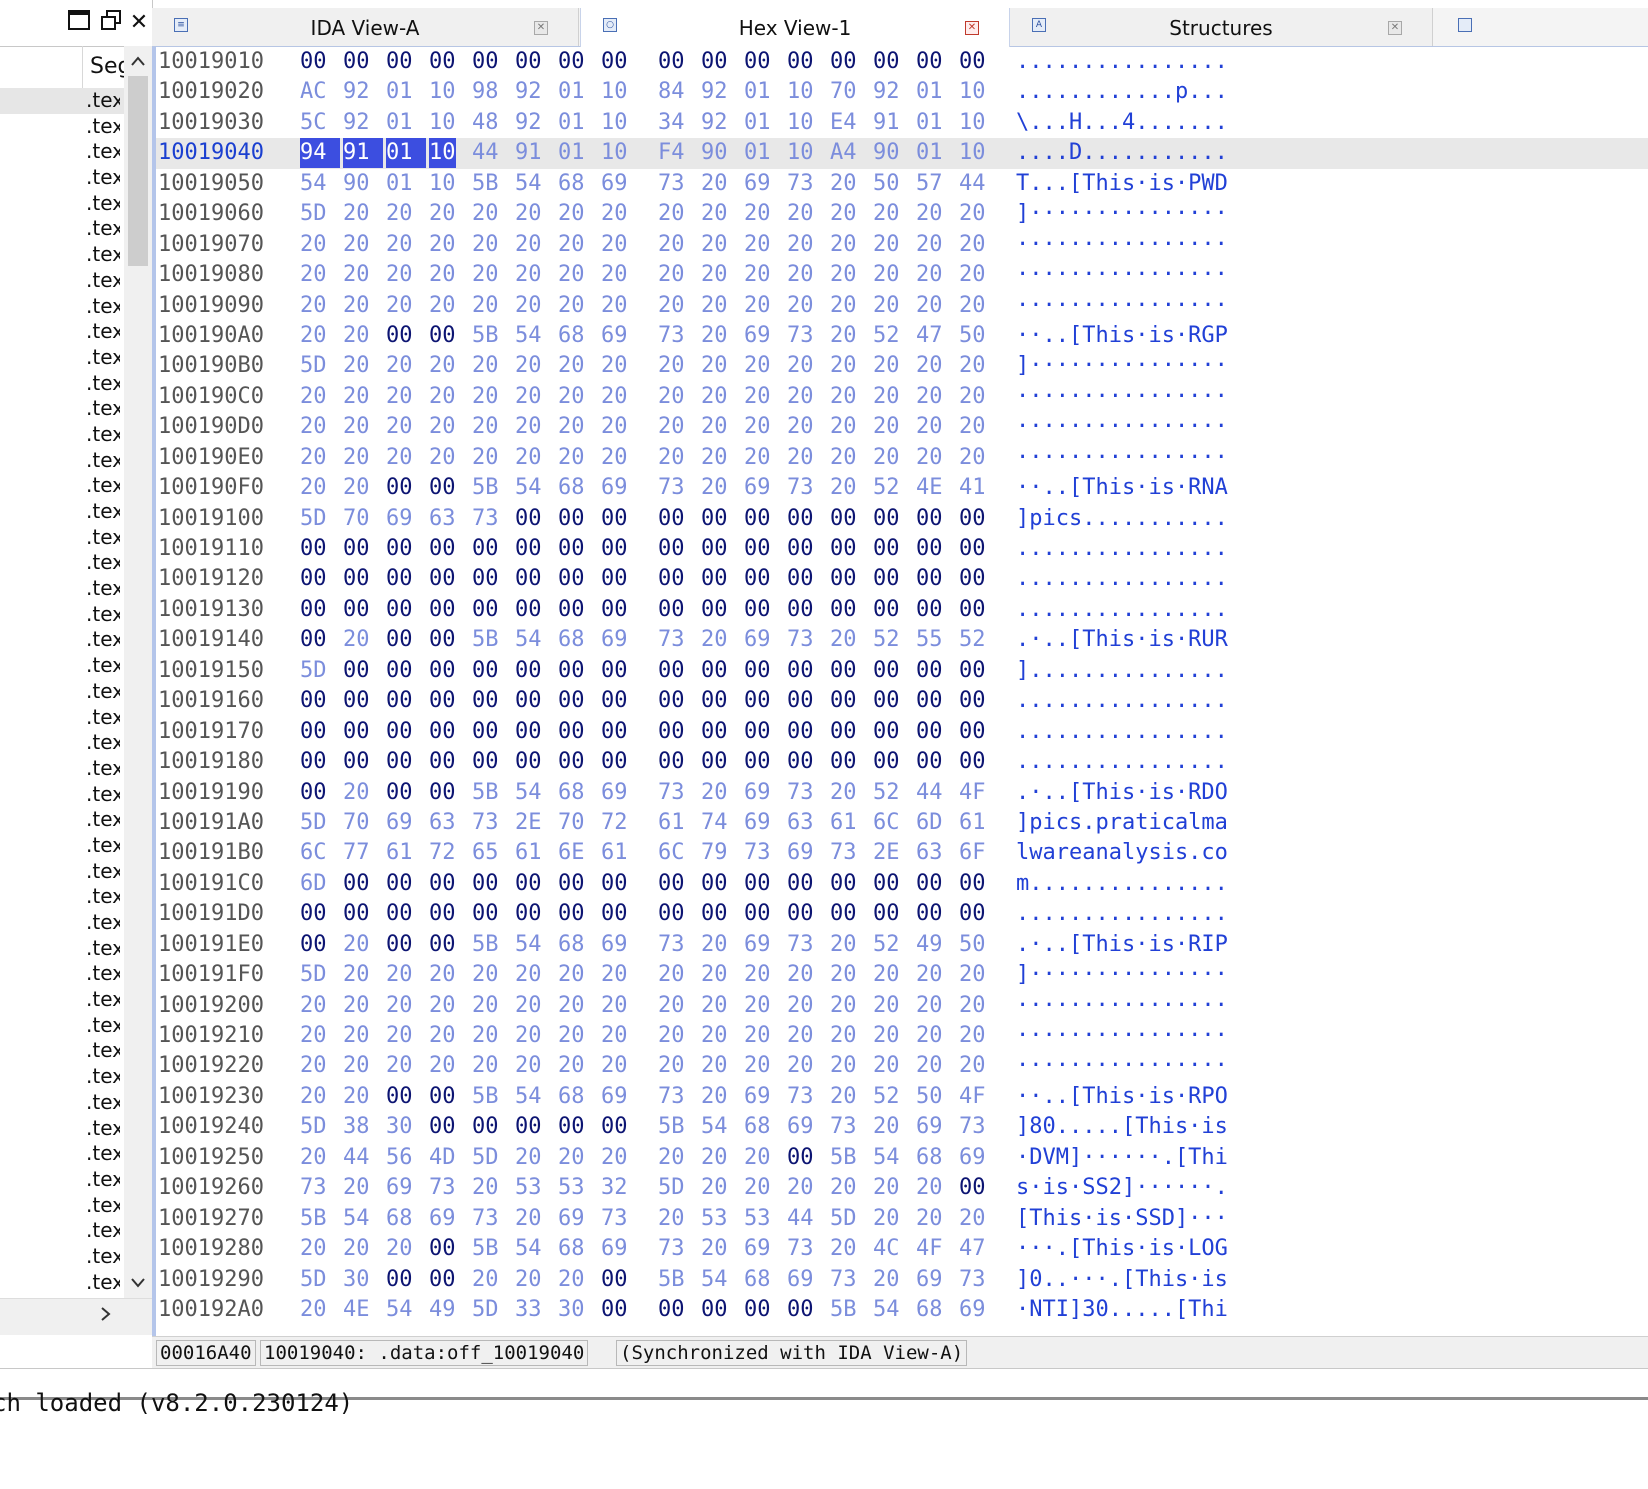 The width and height of the screenshot is (1648, 1489). I want to click on hex-byte: 53, so click(714, 1219).